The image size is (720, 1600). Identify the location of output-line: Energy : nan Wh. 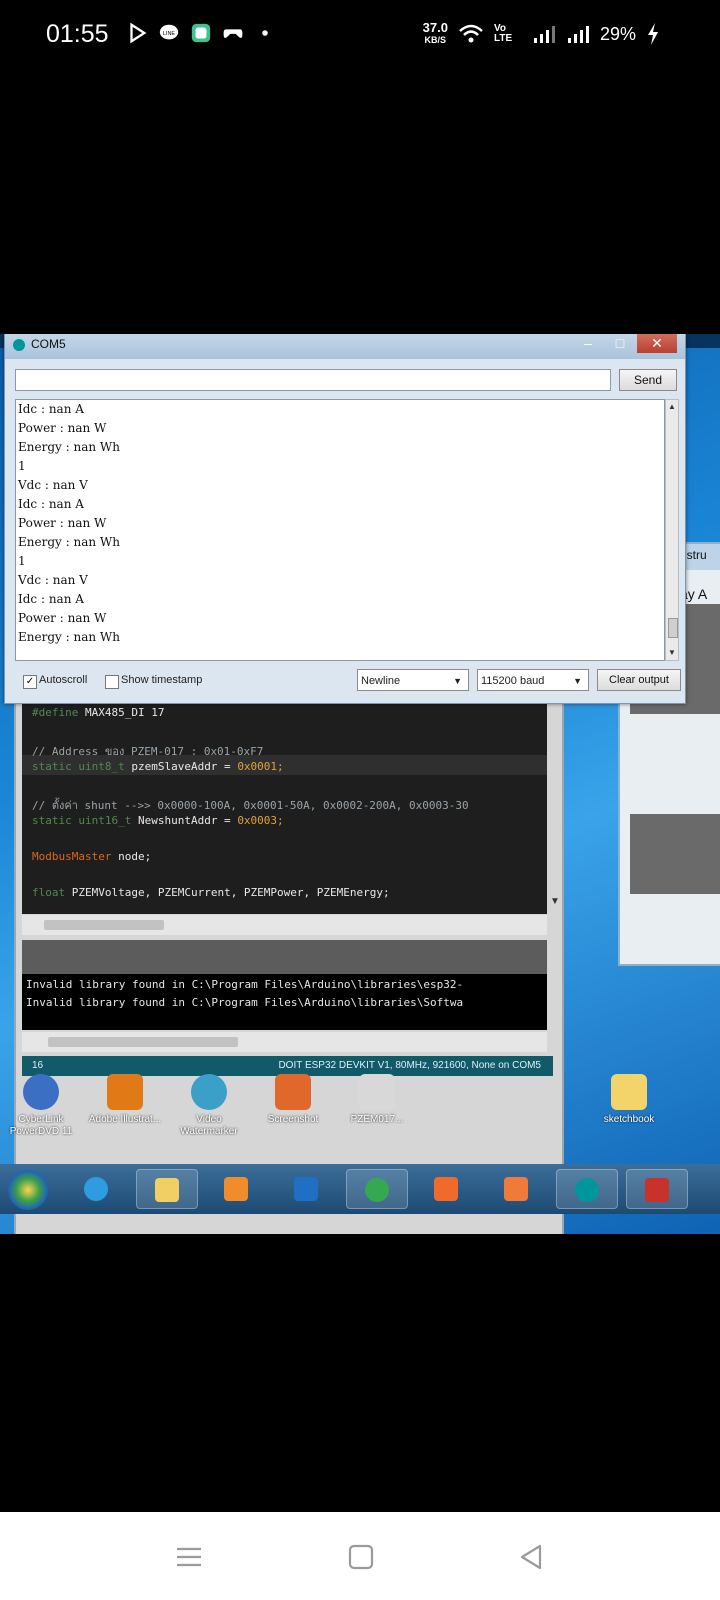
(69, 637).